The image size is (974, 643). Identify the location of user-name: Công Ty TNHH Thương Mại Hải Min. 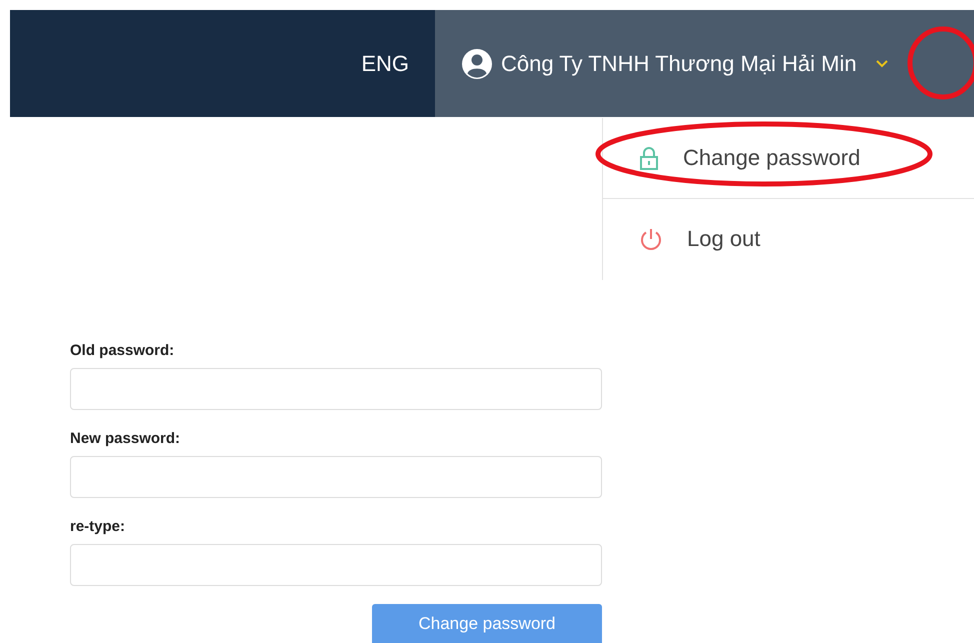
(679, 63).